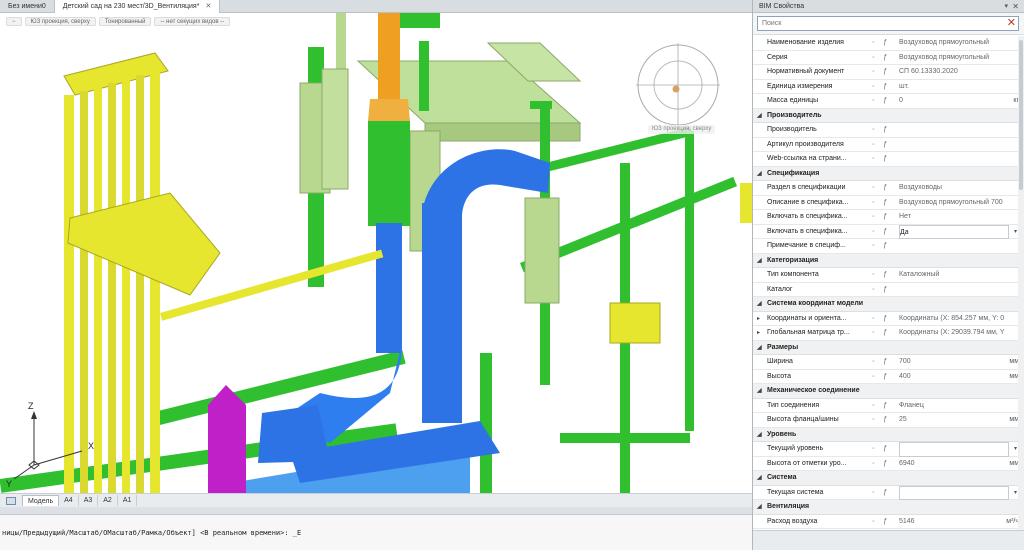 This screenshot has height=550, width=1024. Describe the element at coordinates (888, 87) in the screenshot. I see `property-row: Единица измерения ▫ ƒ шт.` at that location.